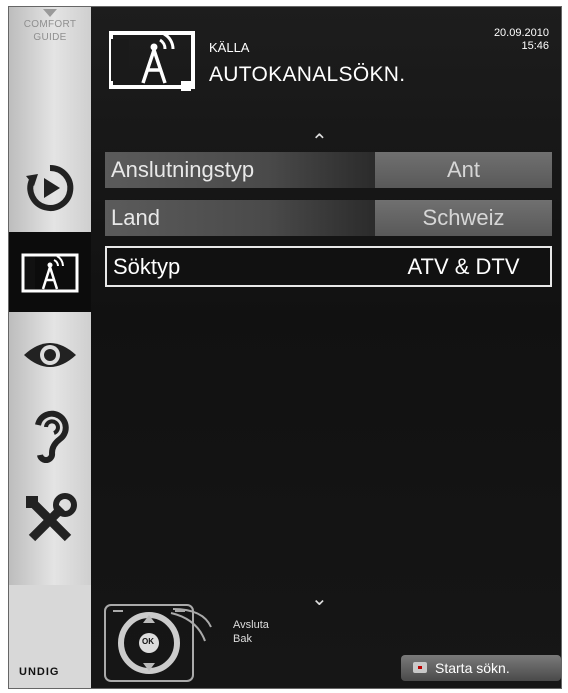  Describe the element at coordinates (50, 13) in the screenshot. I see `arrow-down-icon` at that location.